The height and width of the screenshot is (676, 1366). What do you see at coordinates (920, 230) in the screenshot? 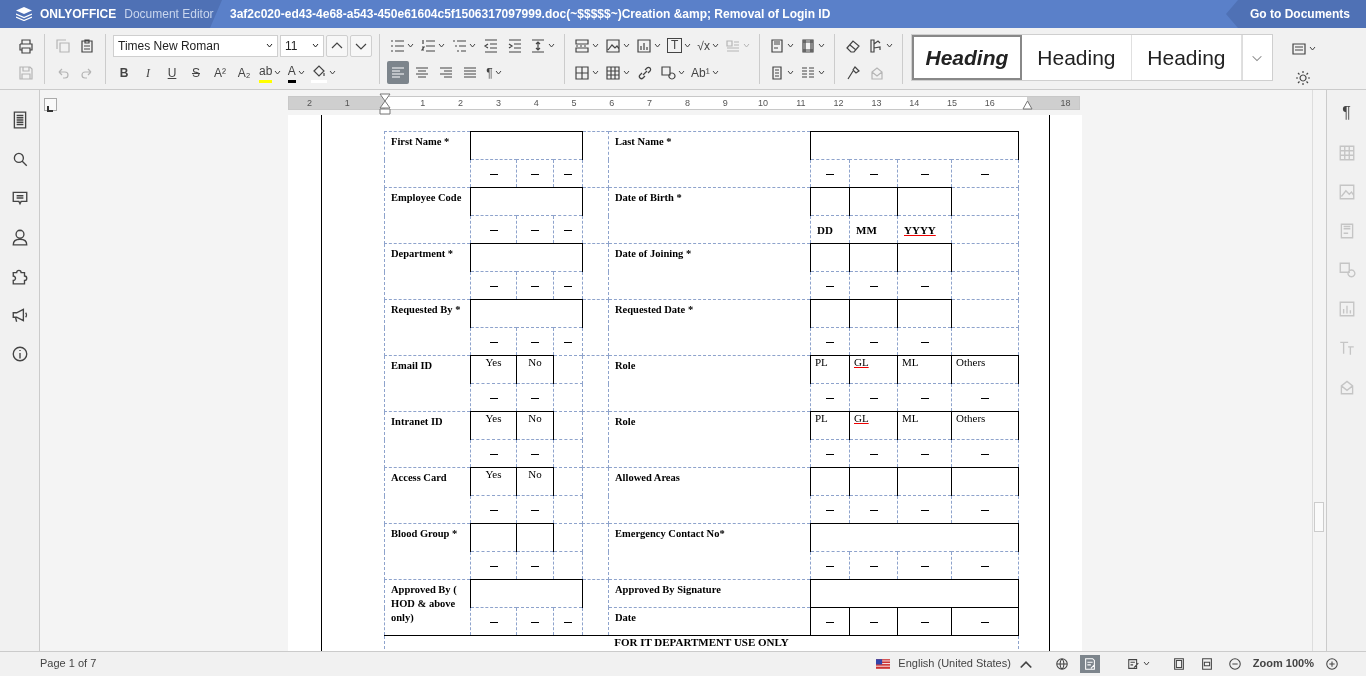
I see `date-part-label: YYYY` at bounding box center [920, 230].